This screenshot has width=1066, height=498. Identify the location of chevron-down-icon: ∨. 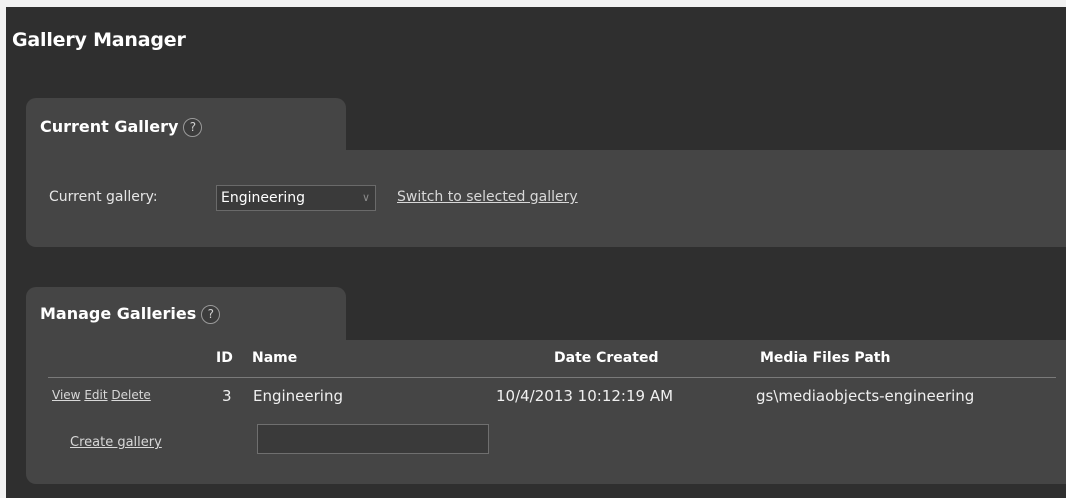
(365, 197).